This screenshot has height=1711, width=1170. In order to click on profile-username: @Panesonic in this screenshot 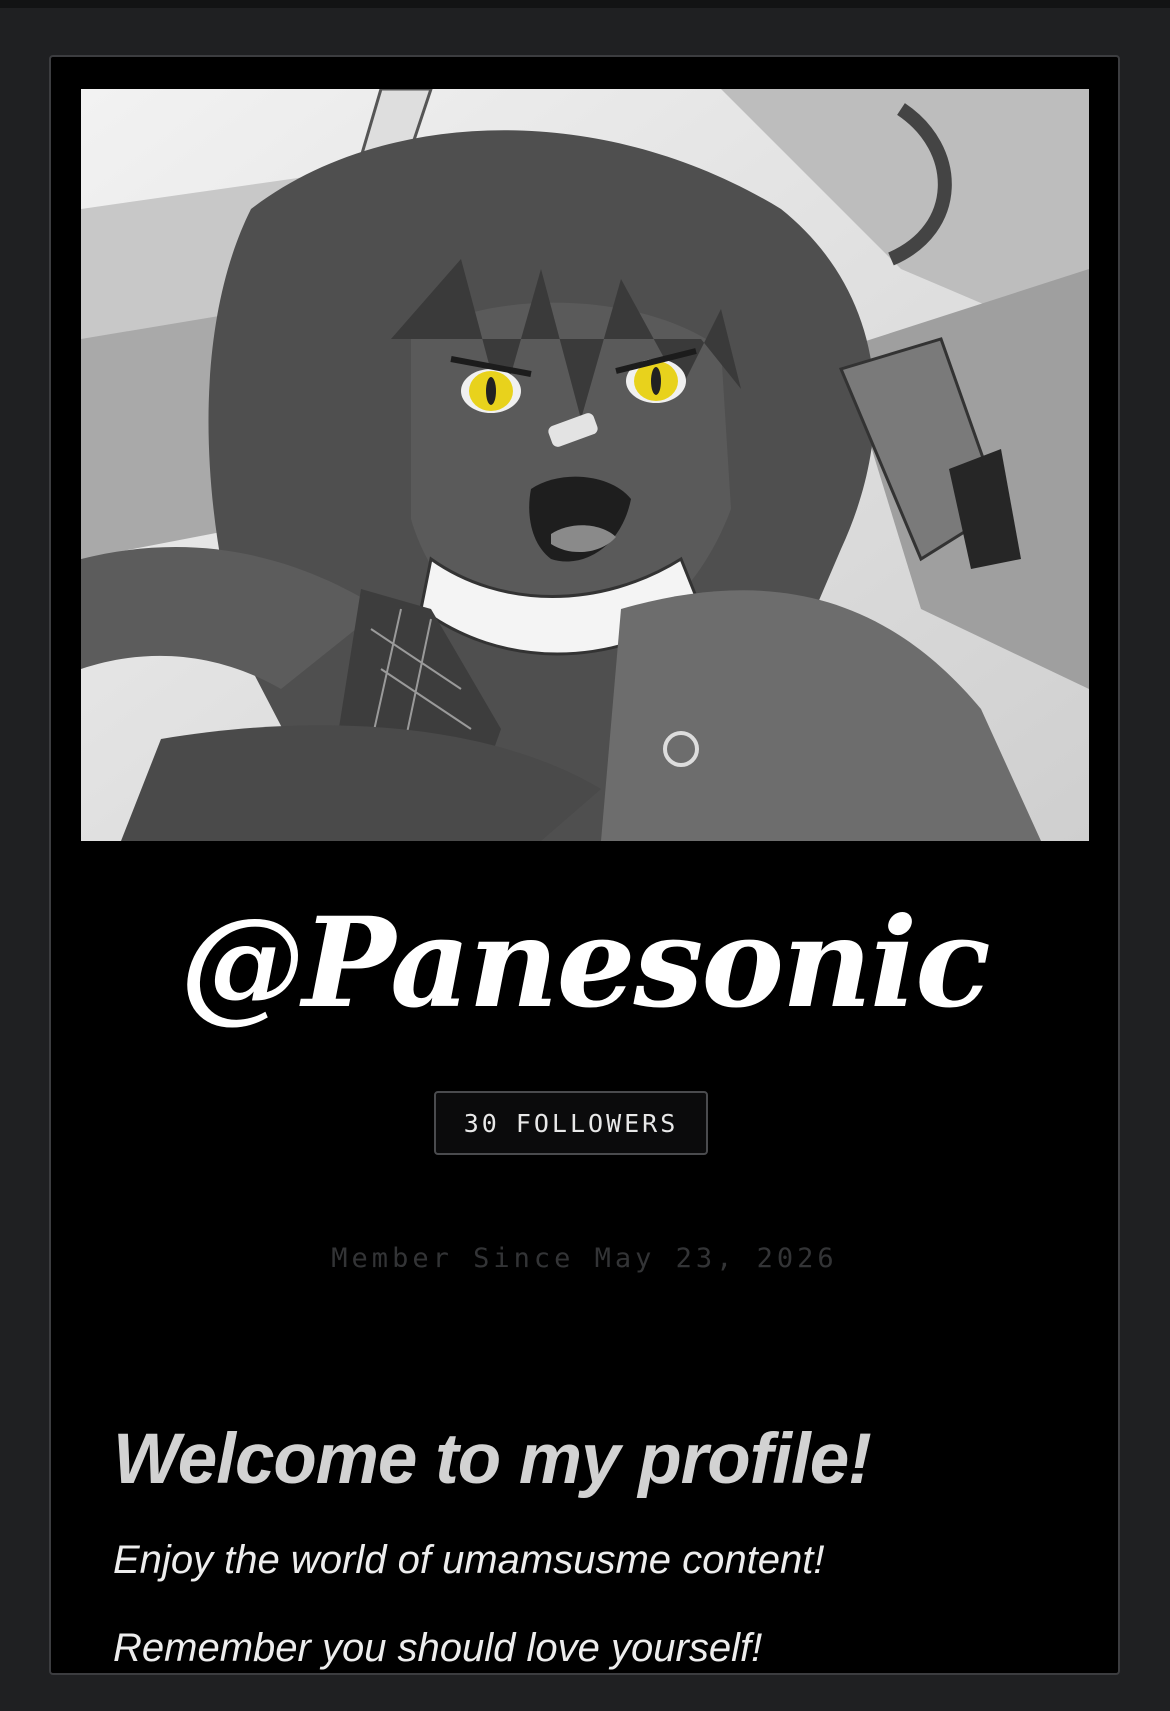, I will do `click(585, 963)`.